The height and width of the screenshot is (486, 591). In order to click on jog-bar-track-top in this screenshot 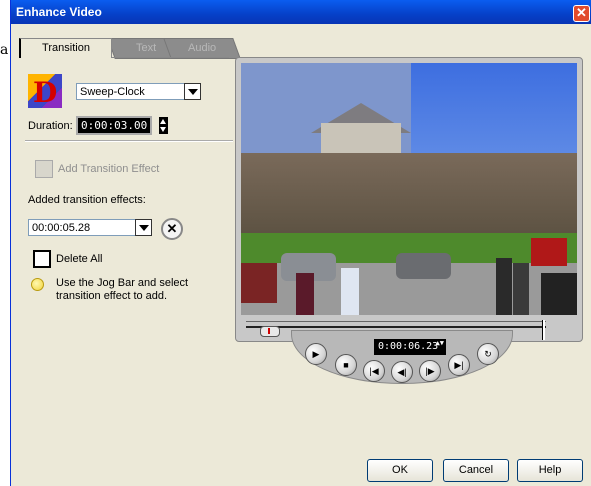, I will do `click(396, 321)`.